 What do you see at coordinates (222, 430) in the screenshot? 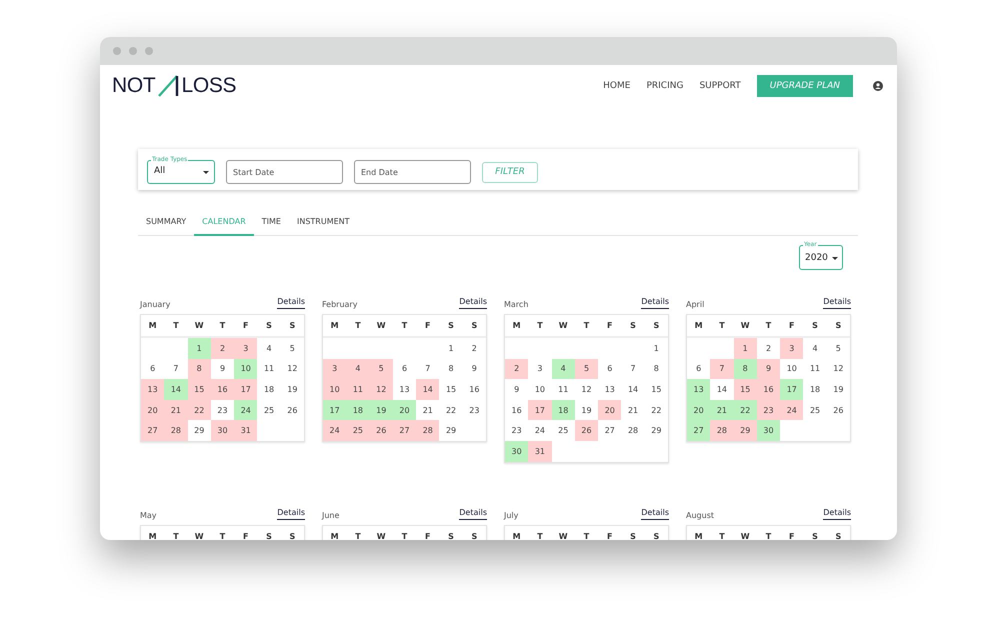
I see `day-cell: 30` at bounding box center [222, 430].